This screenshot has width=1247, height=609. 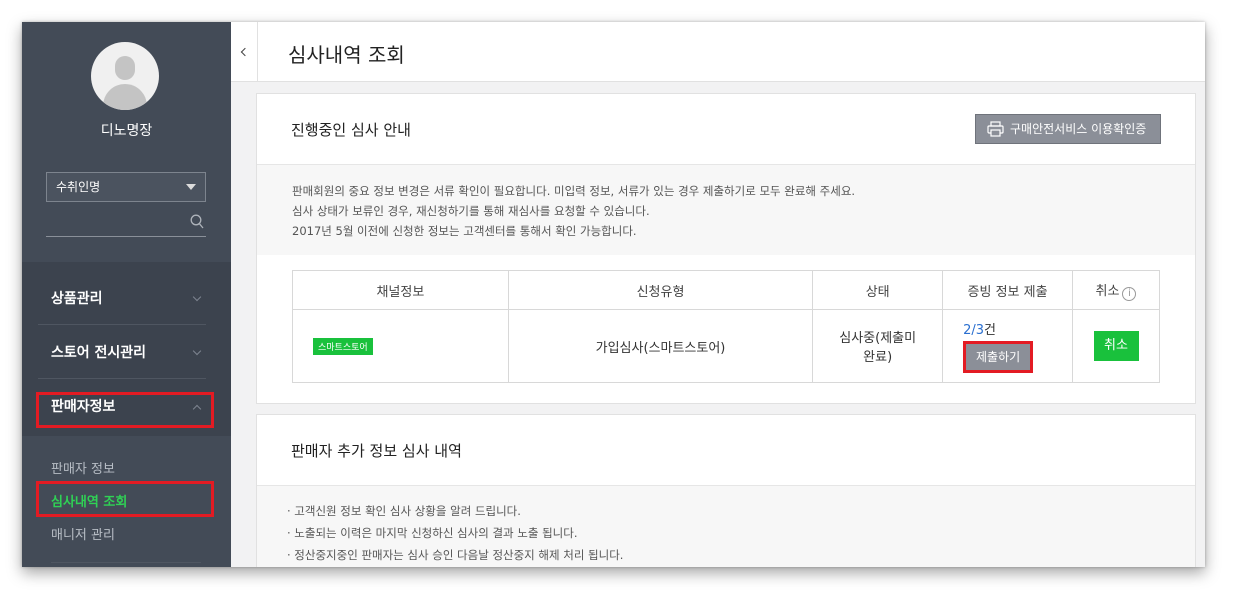 I want to click on column-header: 증빙 정보 제출, so click(x=1008, y=290).